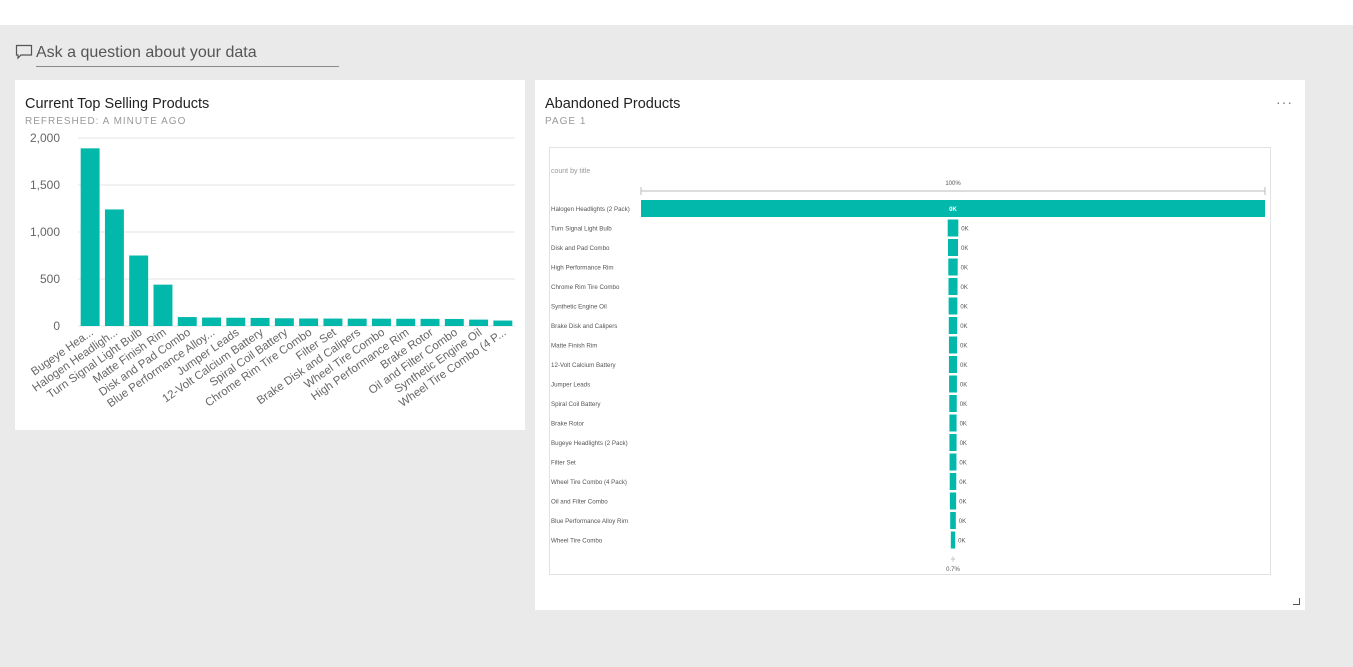 The width and height of the screenshot is (1353, 667). I want to click on y-tick-label: 1,500, so click(45, 185).